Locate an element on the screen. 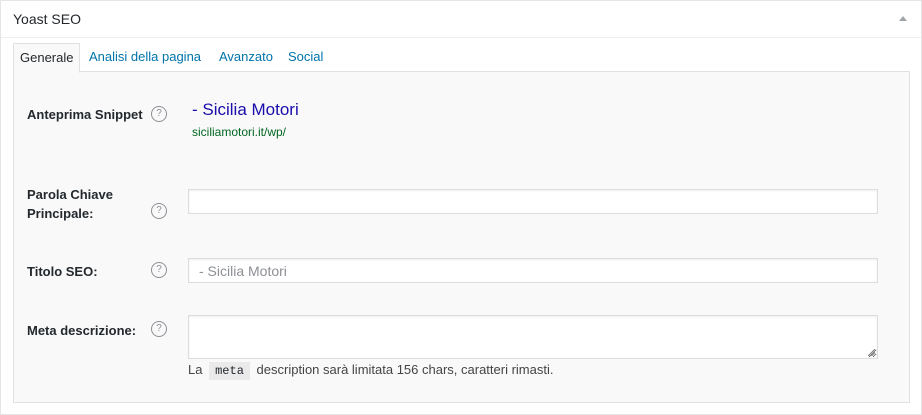 The image size is (922, 415). resize-handle-icon is located at coordinates (871, 352).